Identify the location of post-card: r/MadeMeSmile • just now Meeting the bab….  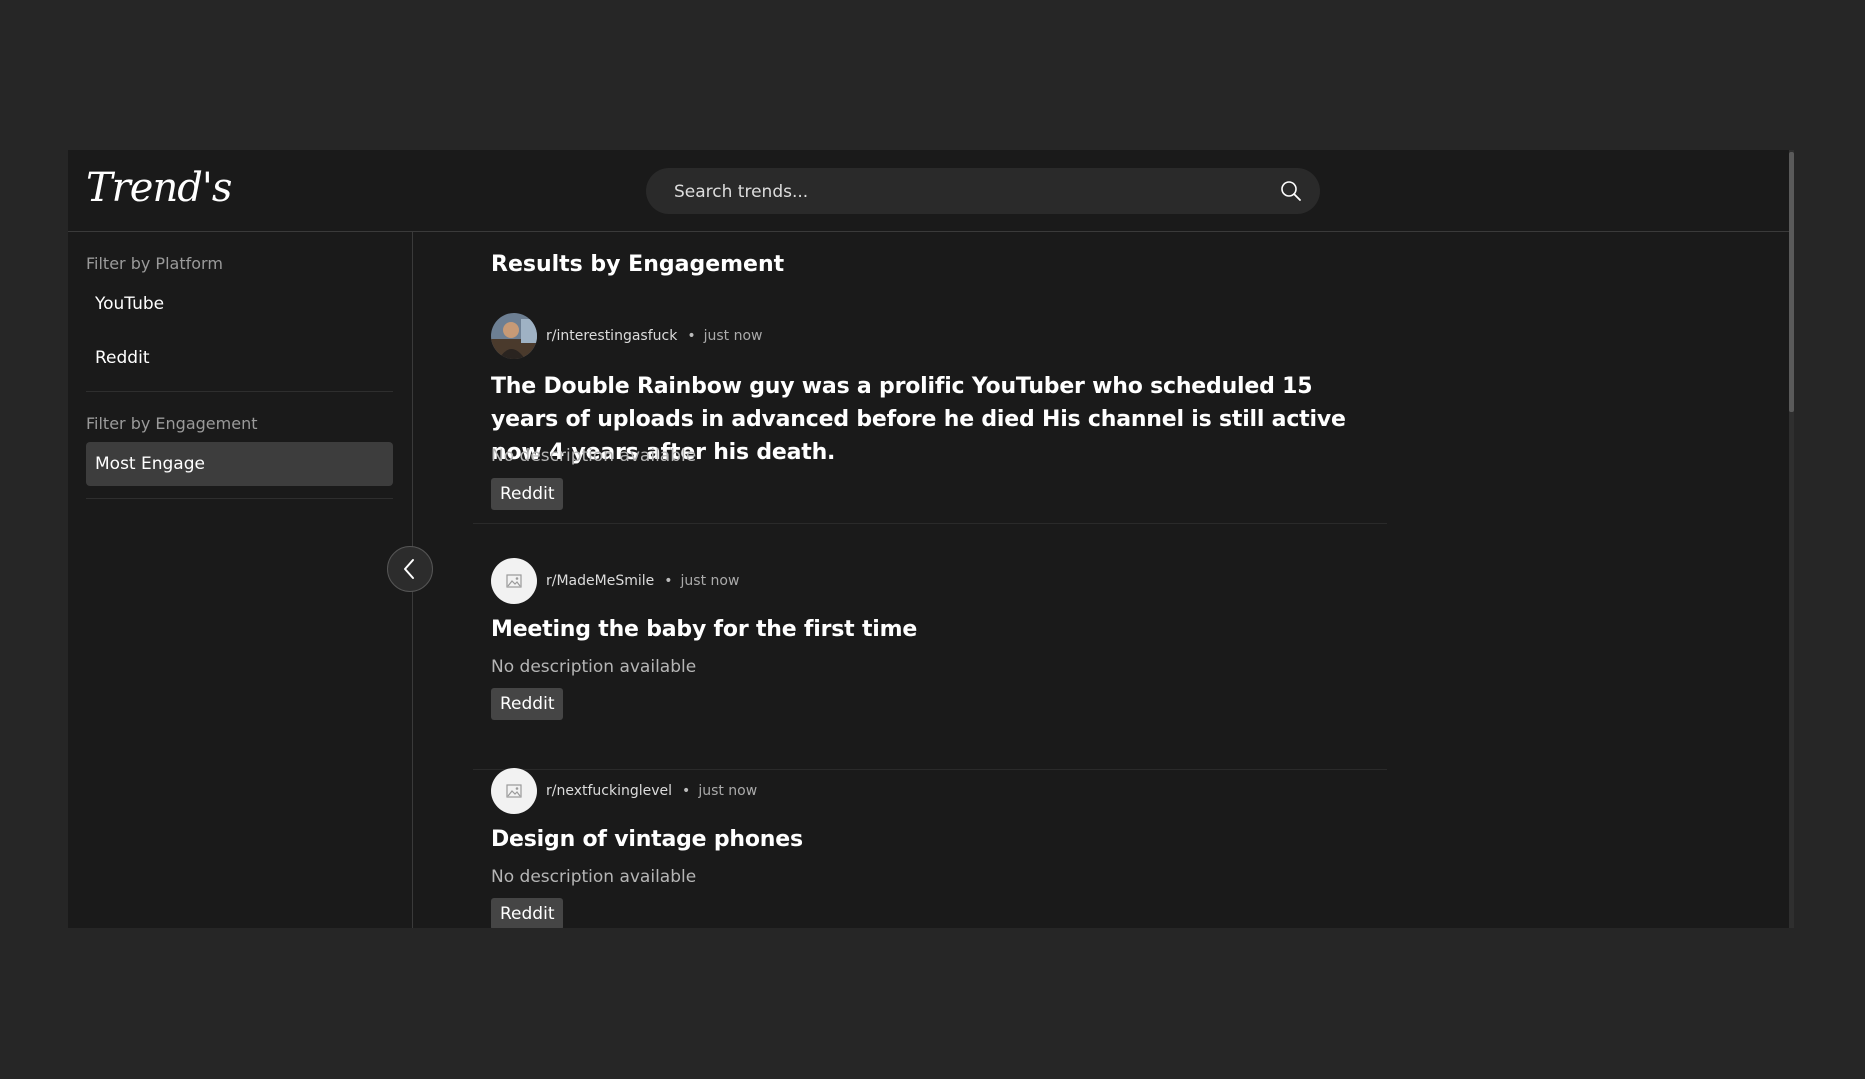
(930, 664).